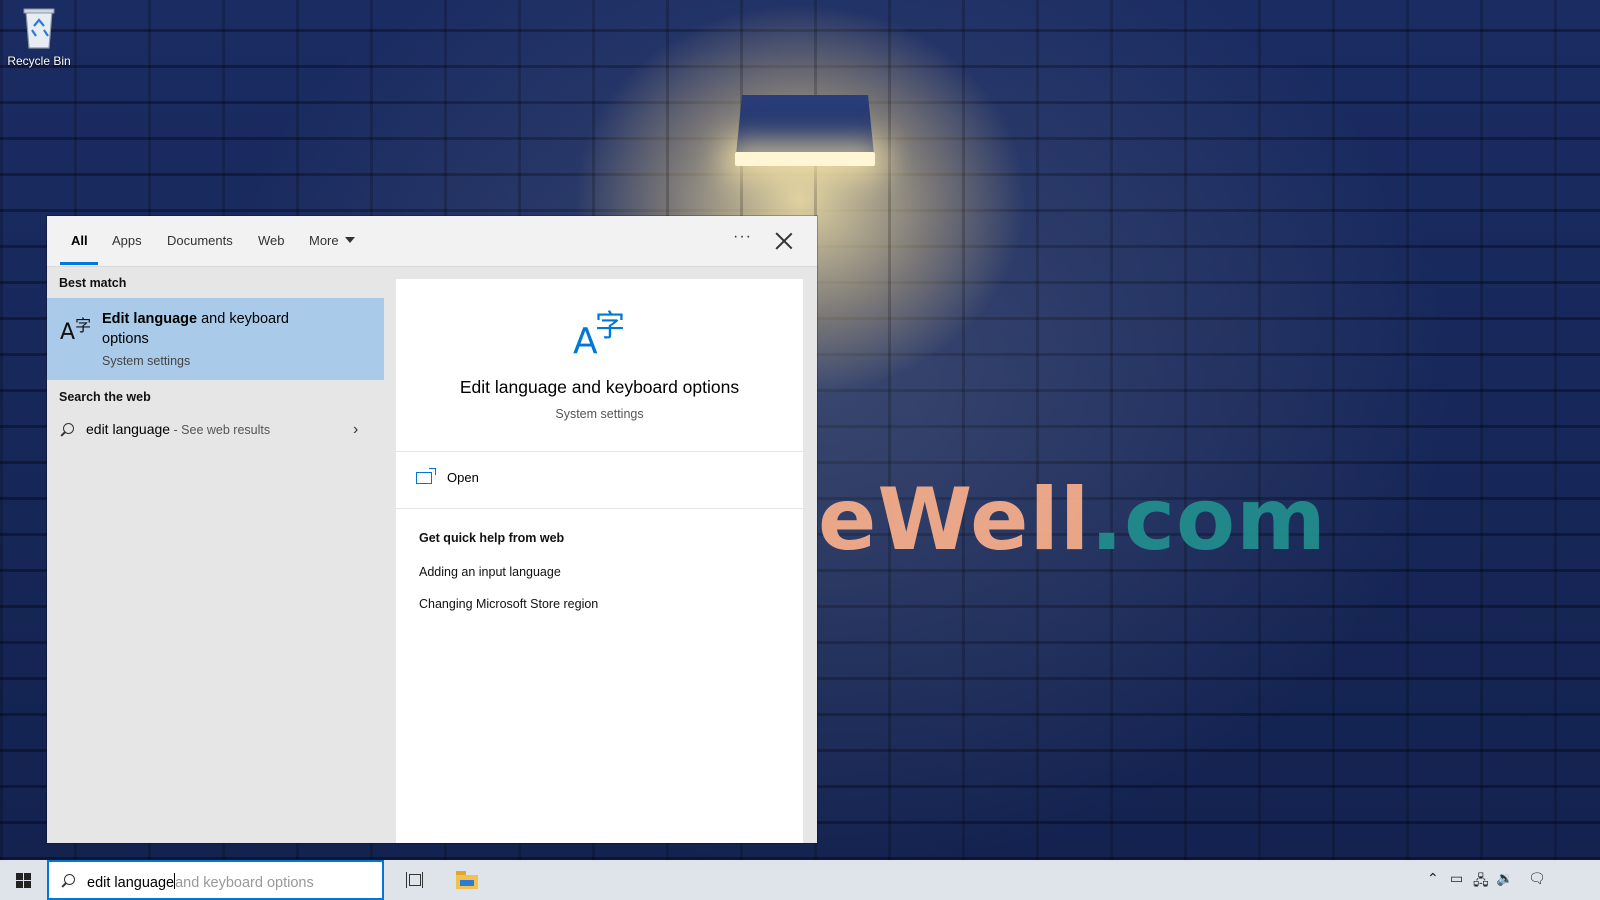 Image resolution: width=1600 pixels, height=900 pixels. What do you see at coordinates (490, 572) in the screenshot?
I see `help-link-input-language: Adding an input language` at bounding box center [490, 572].